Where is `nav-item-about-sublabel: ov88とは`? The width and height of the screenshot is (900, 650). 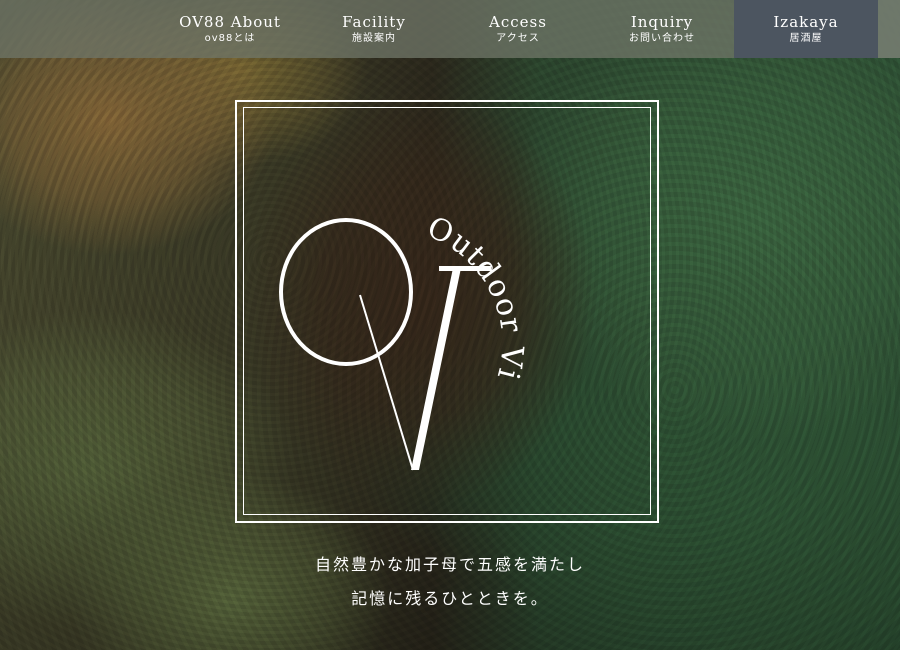
nav-item-about-sublabel: ov88とは is located at coordinates (230, 38).